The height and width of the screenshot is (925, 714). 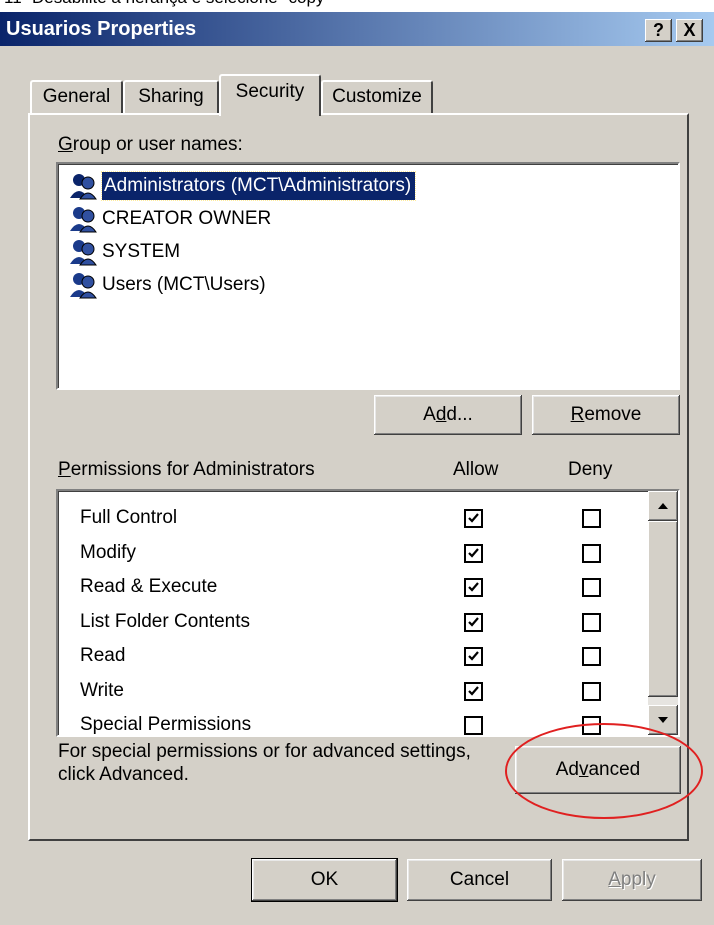 I want to click on permission-name: Full Control, so click(x=129, y=517).